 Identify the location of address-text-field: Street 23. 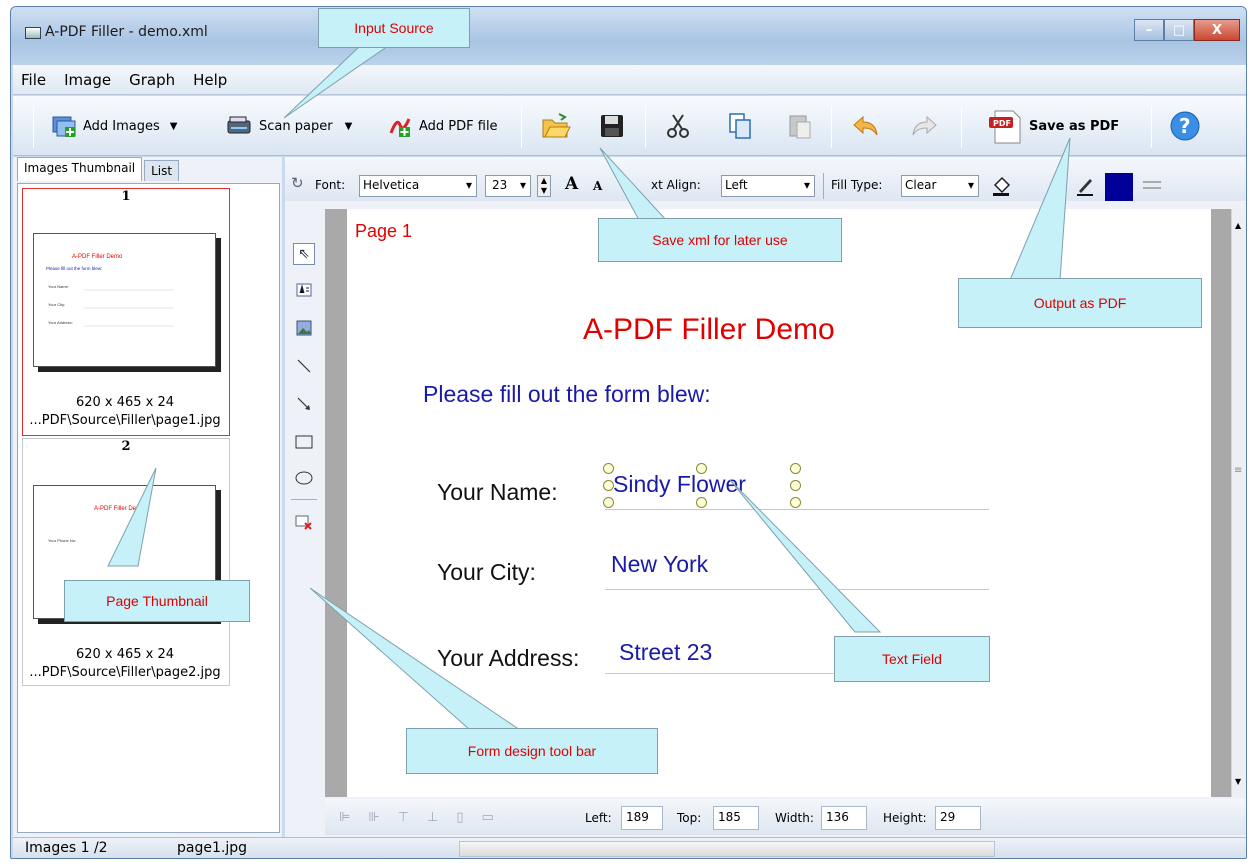
(665, 652).